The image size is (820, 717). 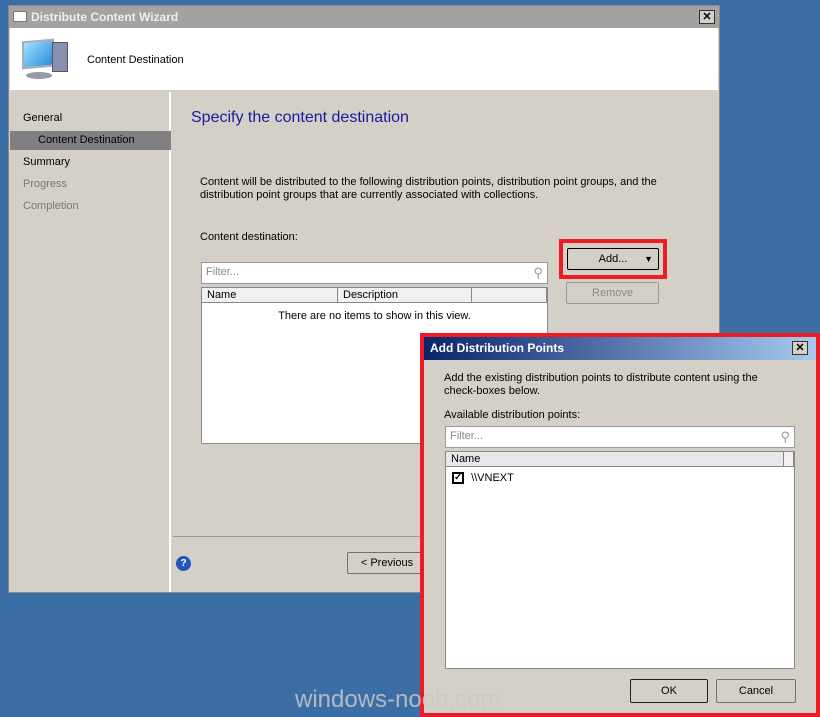 I want to click on checkbox-checked: ✓, so click(x=458, y=478).